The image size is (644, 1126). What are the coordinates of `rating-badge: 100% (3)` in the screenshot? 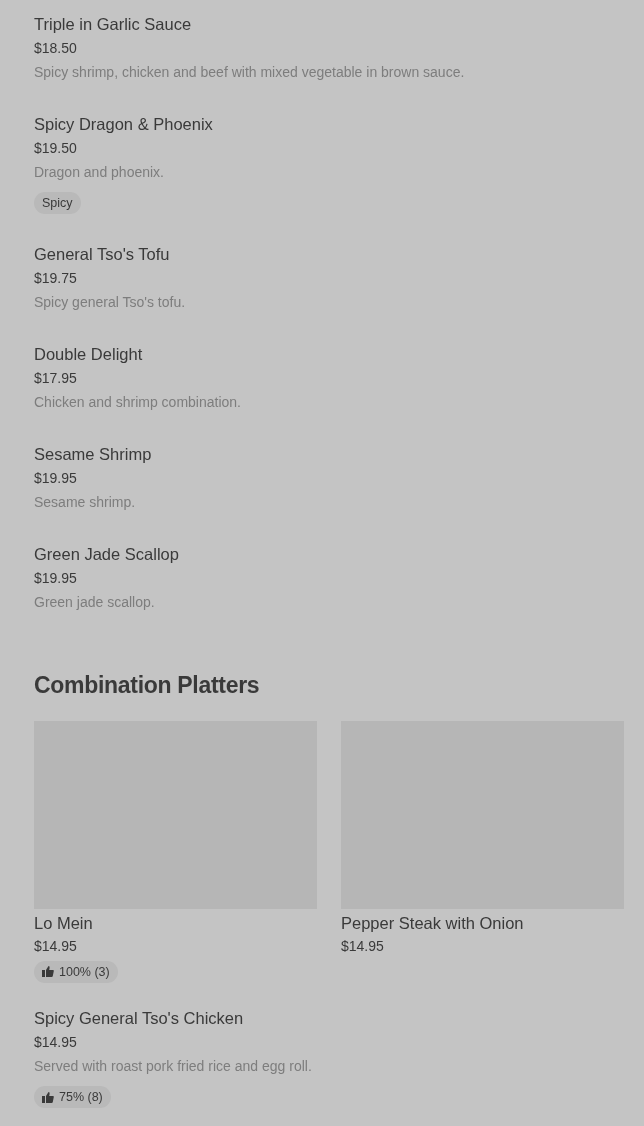 It's located at (76, 971).